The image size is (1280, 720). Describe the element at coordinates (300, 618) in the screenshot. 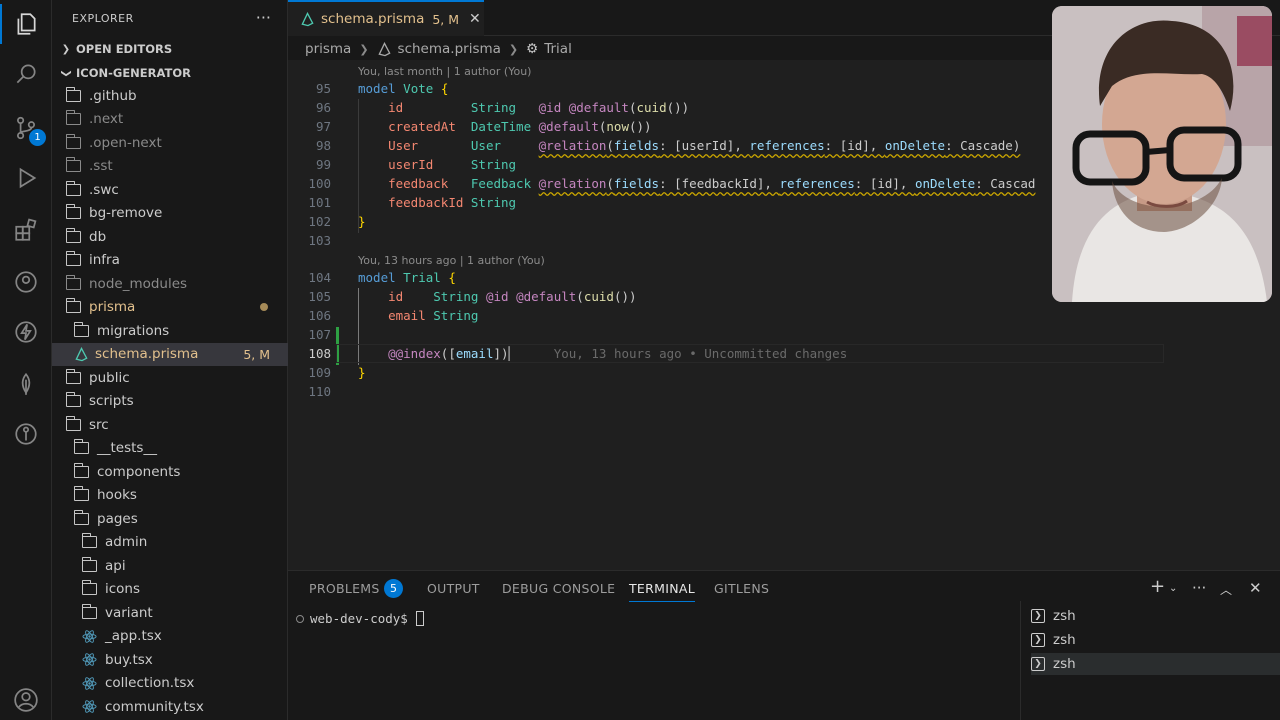

I see `prompt-circle-icon` at that location.